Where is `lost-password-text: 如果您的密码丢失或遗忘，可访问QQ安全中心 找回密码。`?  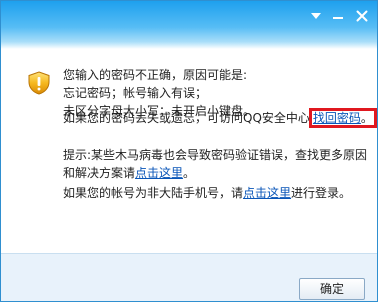 lost-password-text: 如果您的密码丢失或遗忘，可访问QQ安全中心 找回密码。 is located at coordinates (220, 118).